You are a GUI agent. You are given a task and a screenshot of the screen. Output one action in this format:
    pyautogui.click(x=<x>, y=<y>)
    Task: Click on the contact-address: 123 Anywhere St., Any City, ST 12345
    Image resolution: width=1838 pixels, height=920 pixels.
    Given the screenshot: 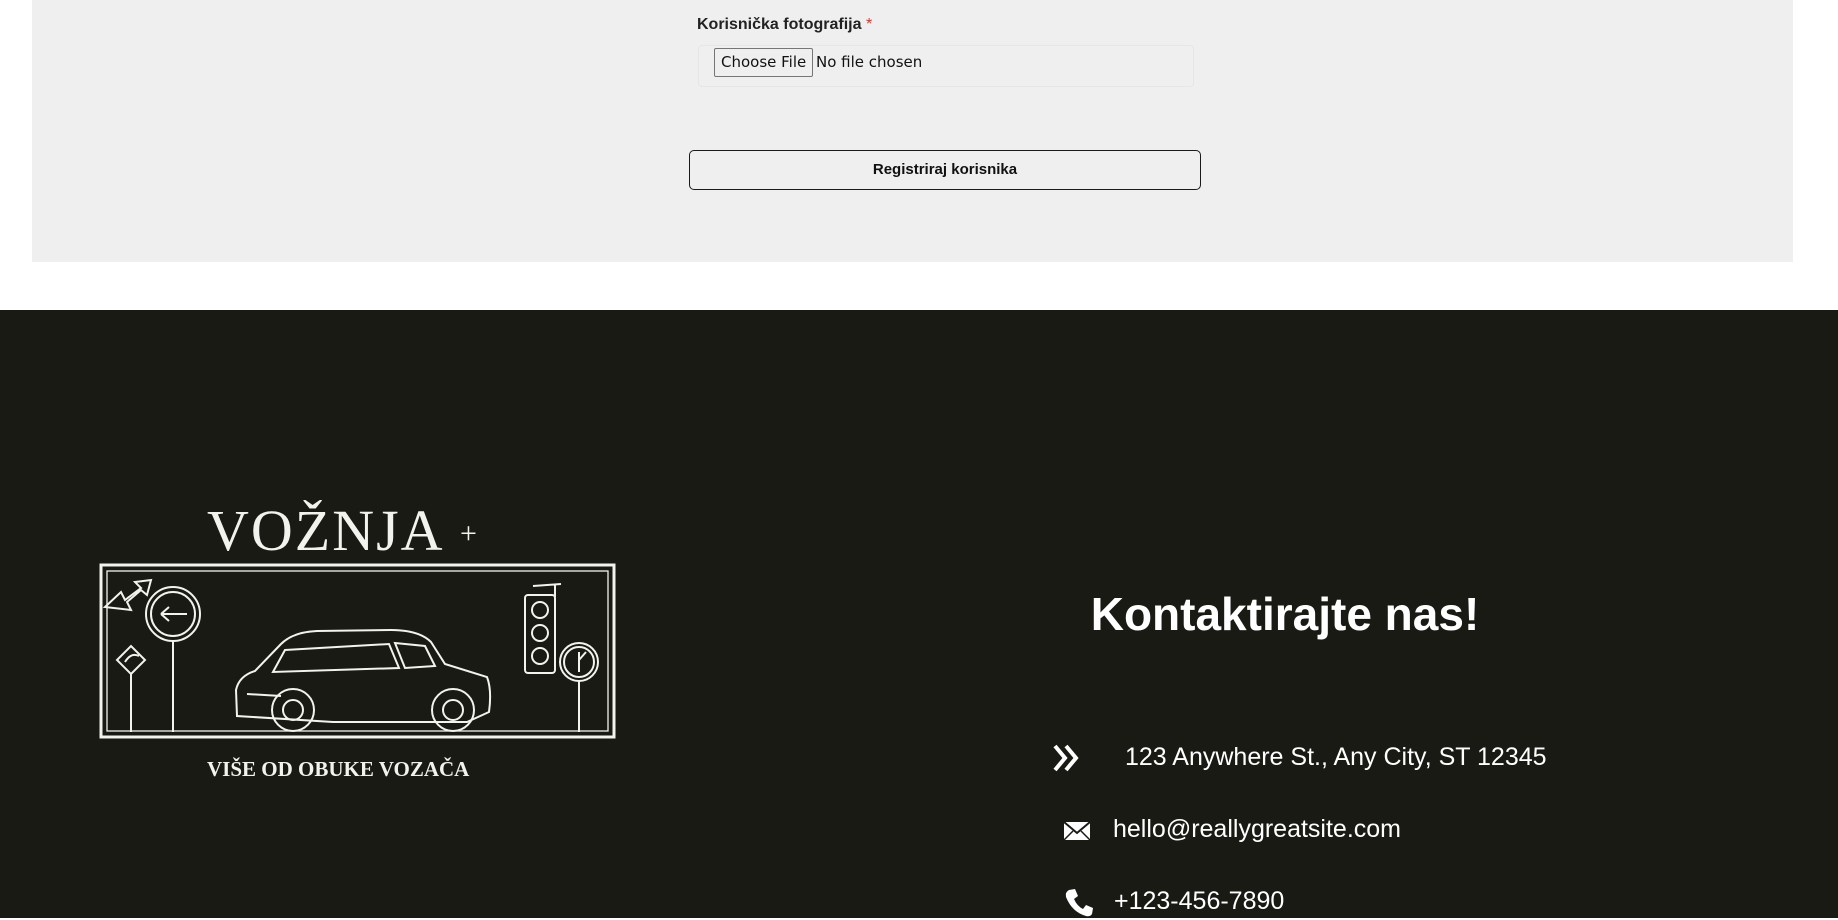 What is the action you would take?
    pyautogui.click(x=1336, y=757)
    